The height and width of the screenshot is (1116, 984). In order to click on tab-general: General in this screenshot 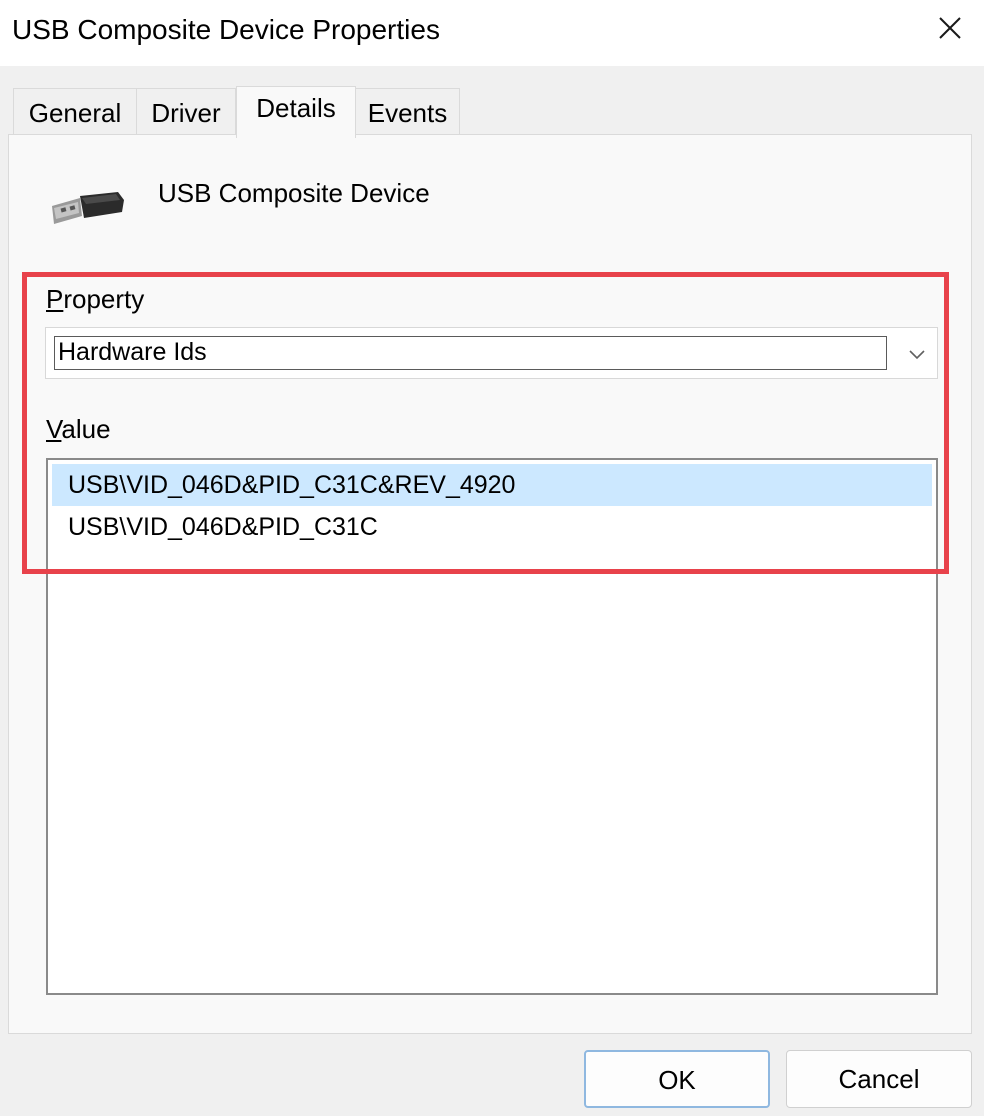, I will do `click(75, 111)`.